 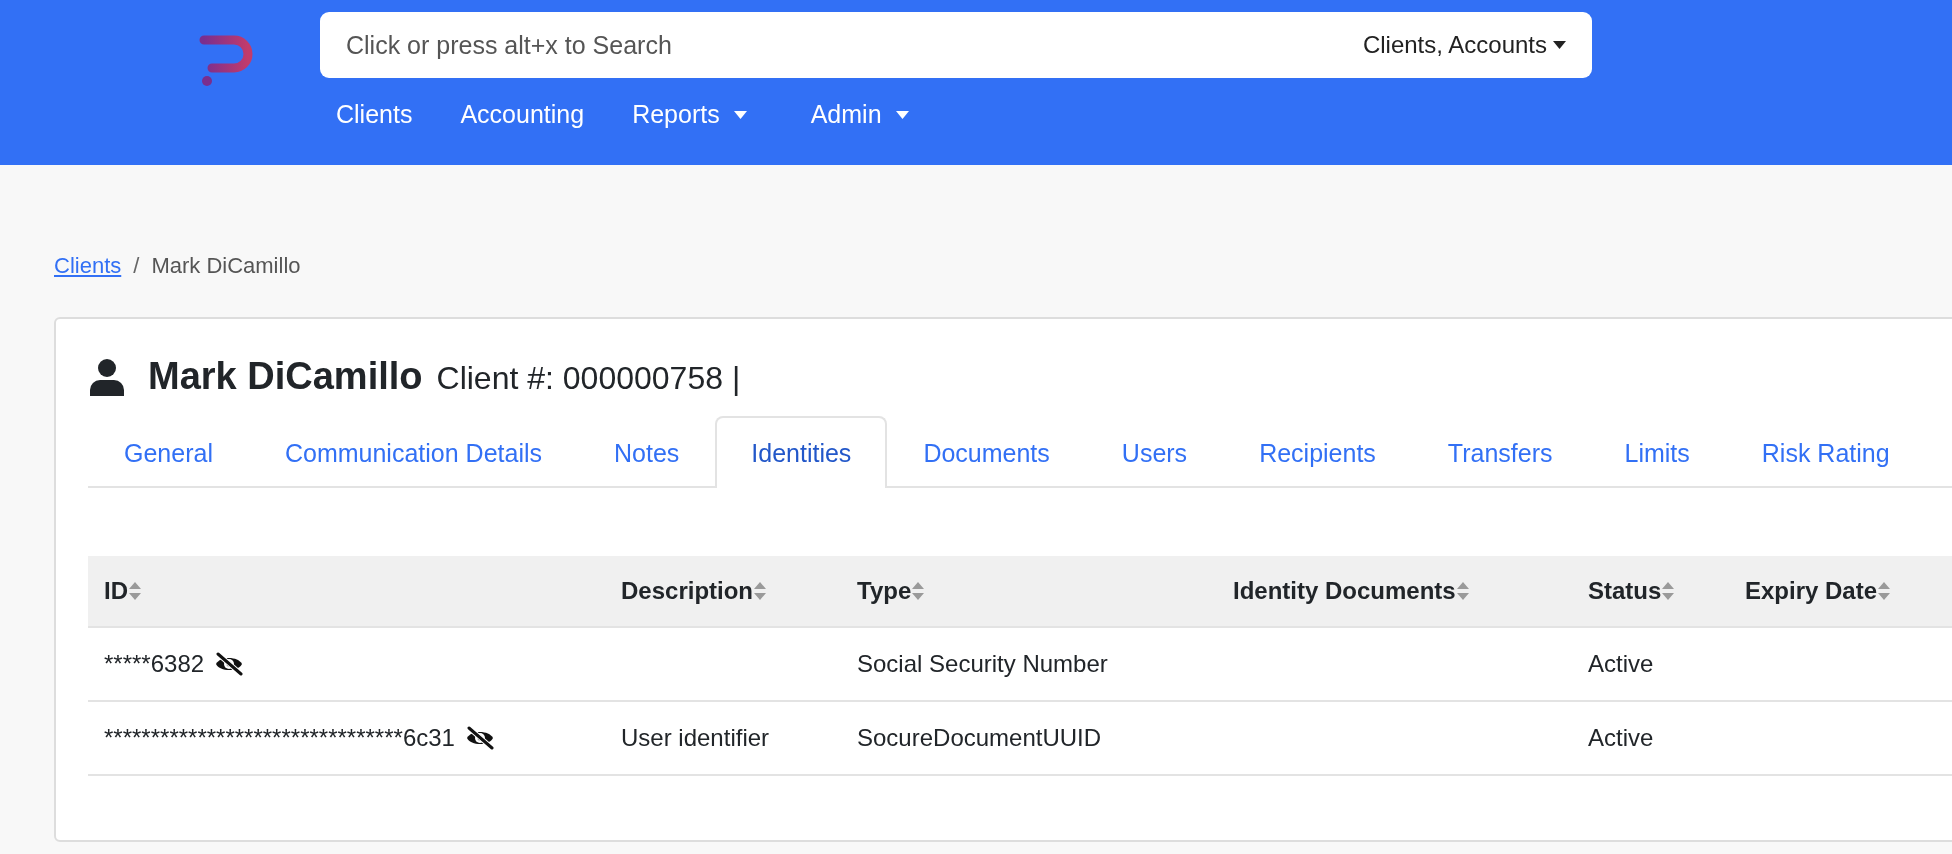 What do you see at coordinates (88, 266) in the screenshot?
I see `breadcrumb-link: Clients` at bounding box center [88, 266].